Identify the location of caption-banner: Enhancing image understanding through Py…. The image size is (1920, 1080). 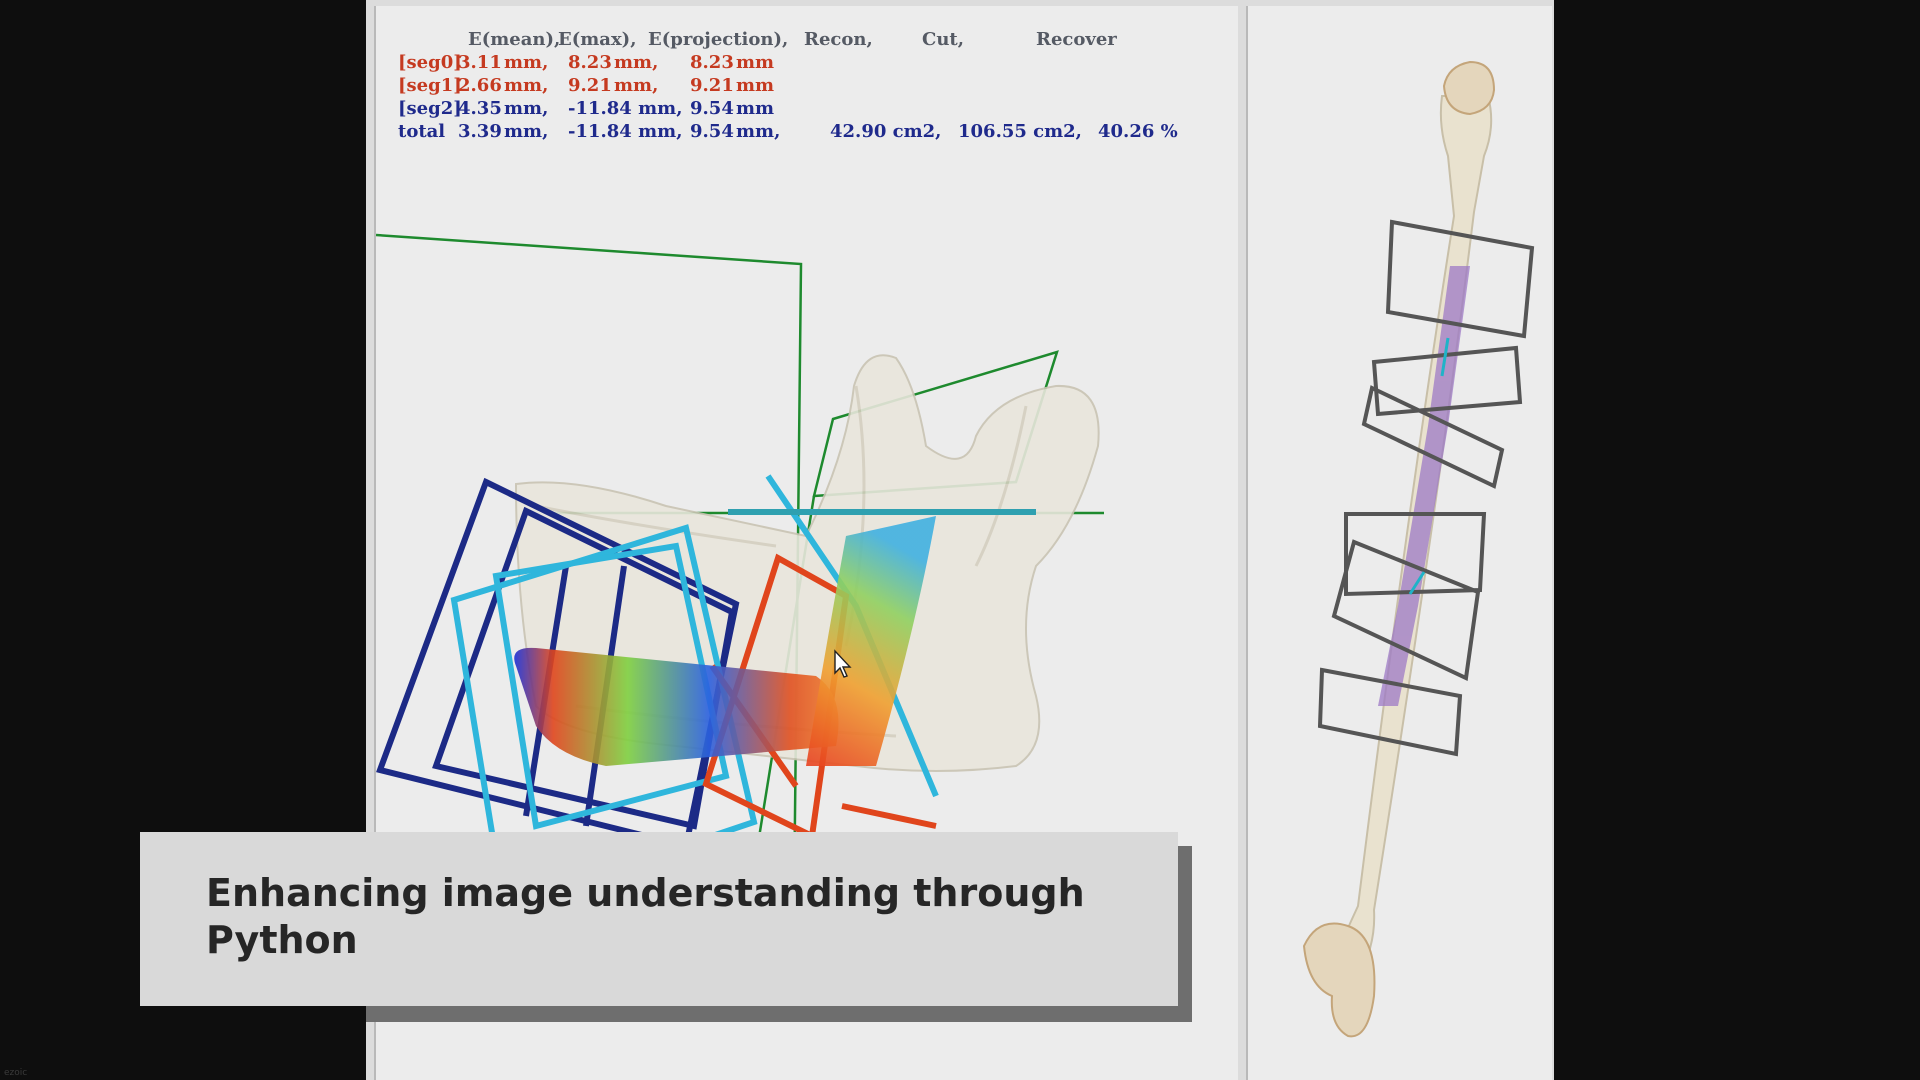
(659, 919).